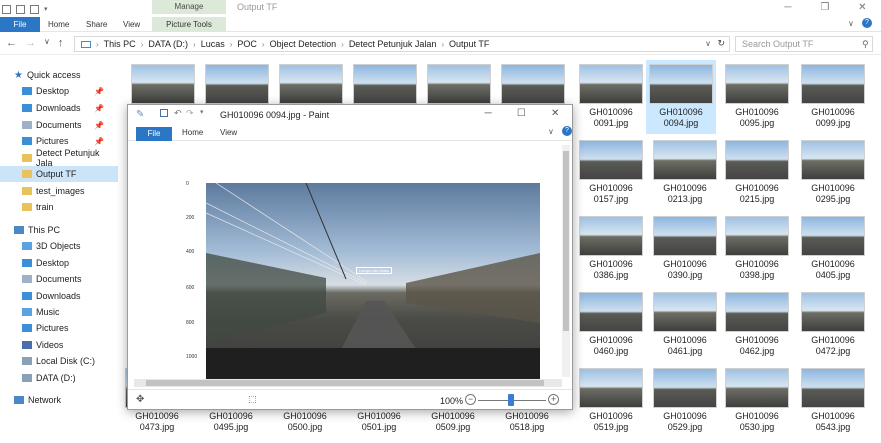 The width and height of the screenshot is (881, 443). Describe the element at coordinates (757, 324) in the screenshot. I see `file-tile: GH010096 0462.jpg` at that location.